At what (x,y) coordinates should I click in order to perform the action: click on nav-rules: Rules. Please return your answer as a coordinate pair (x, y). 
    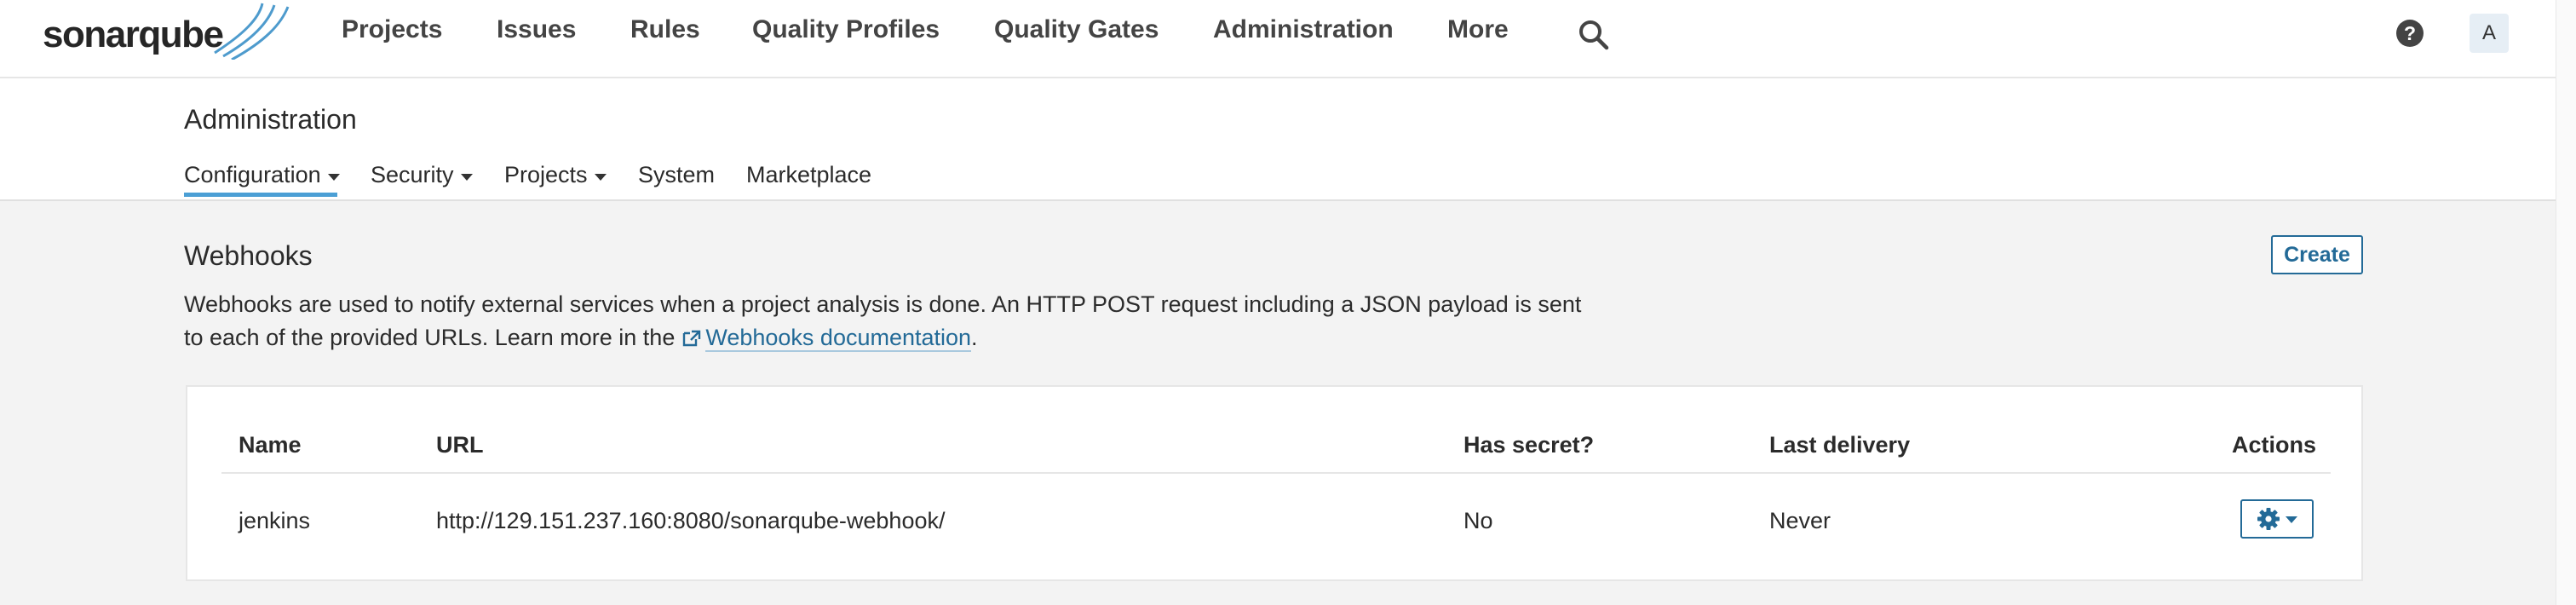
    Looking at the image, I should click on (665, 29).